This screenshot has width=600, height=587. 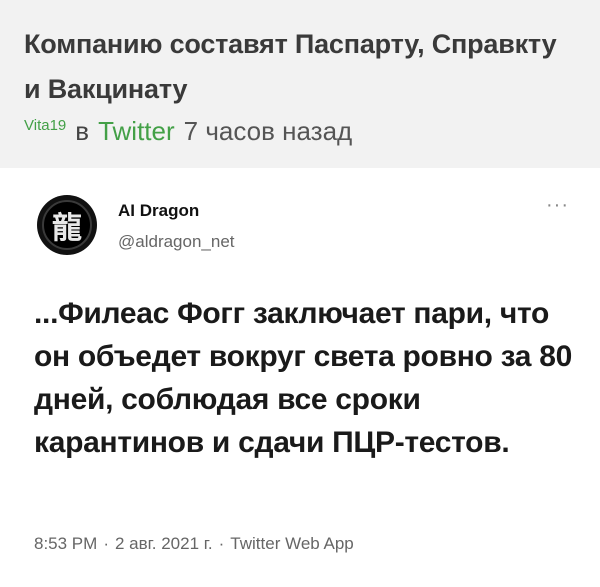 What do you see at coordinates (45, 125) in the screenshot?
I see `post-author: Vita19` at bounding box center [45, 125].